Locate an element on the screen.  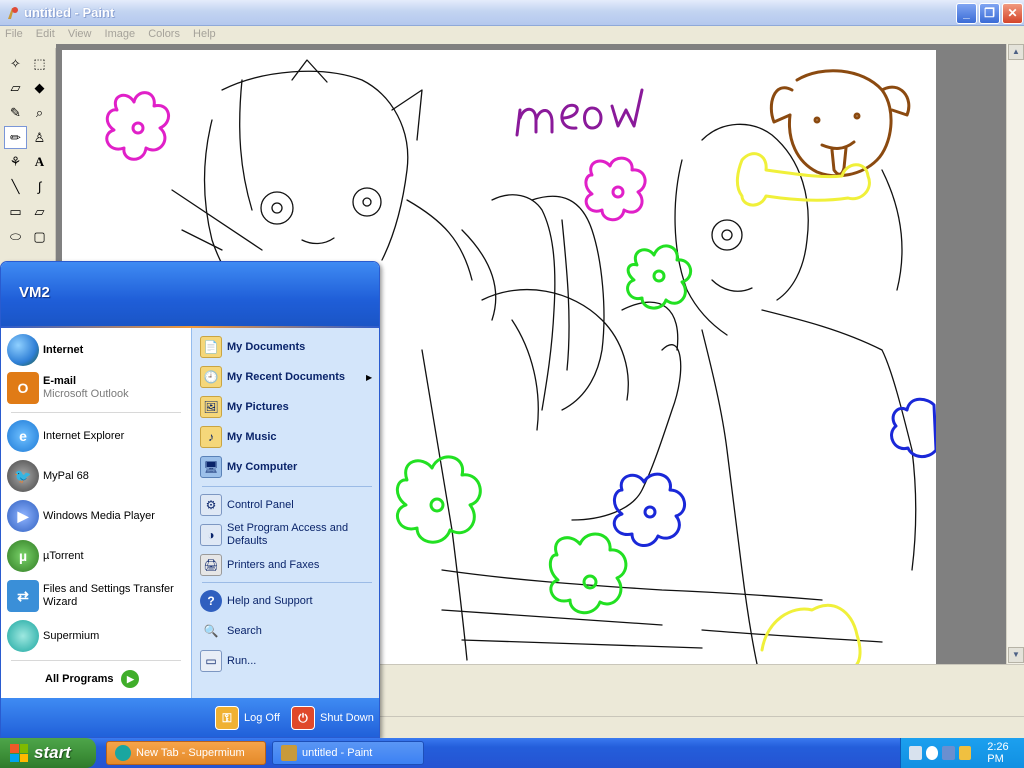
start-button: start is located at coordinates (48, 753).